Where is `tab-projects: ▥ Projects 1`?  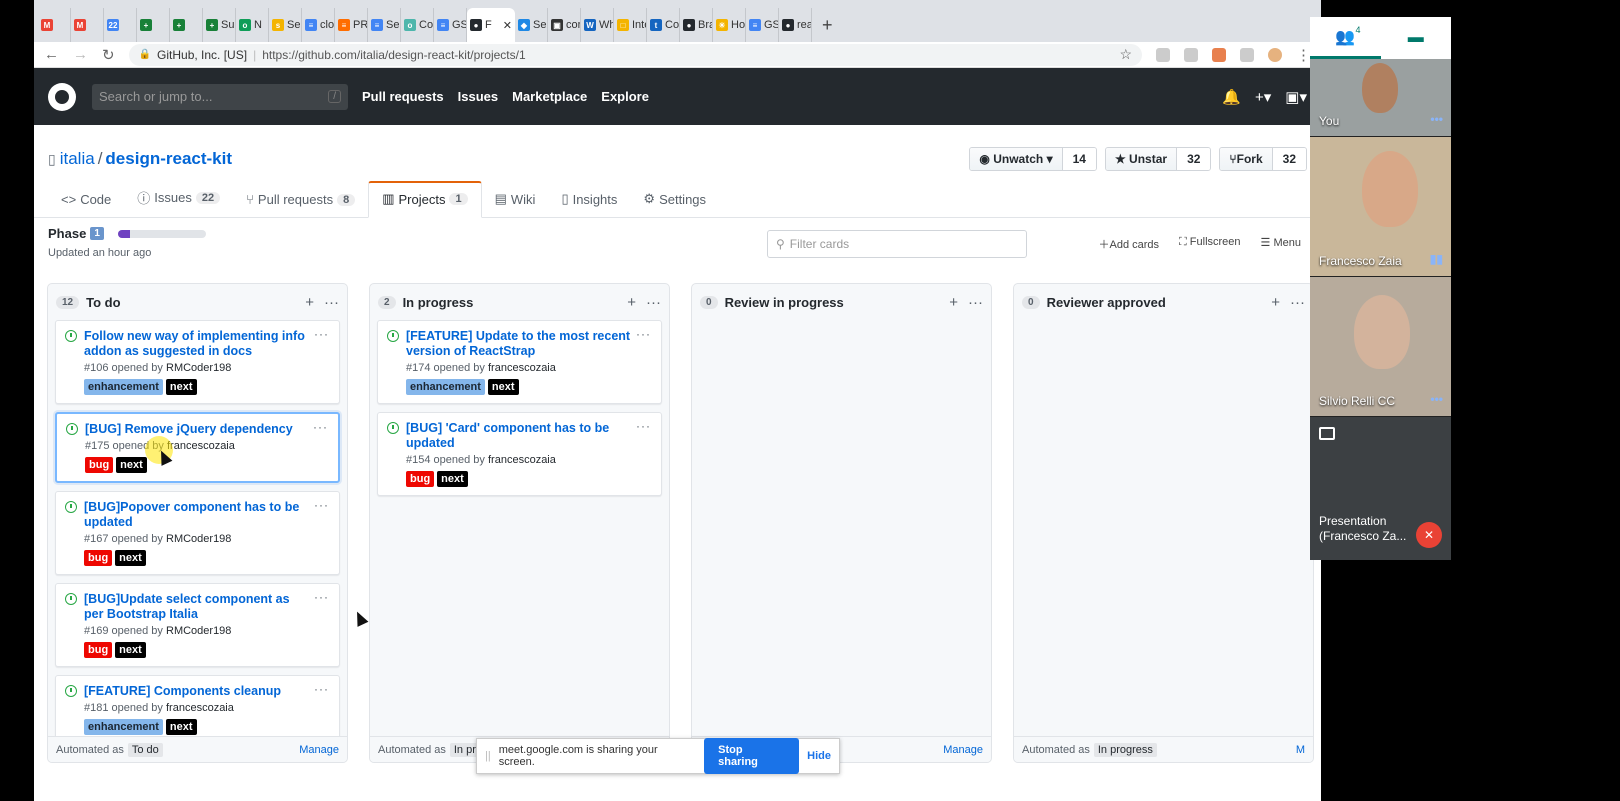
tab-projects: ▥ Projects 1 is located at coordinates (425, 199).